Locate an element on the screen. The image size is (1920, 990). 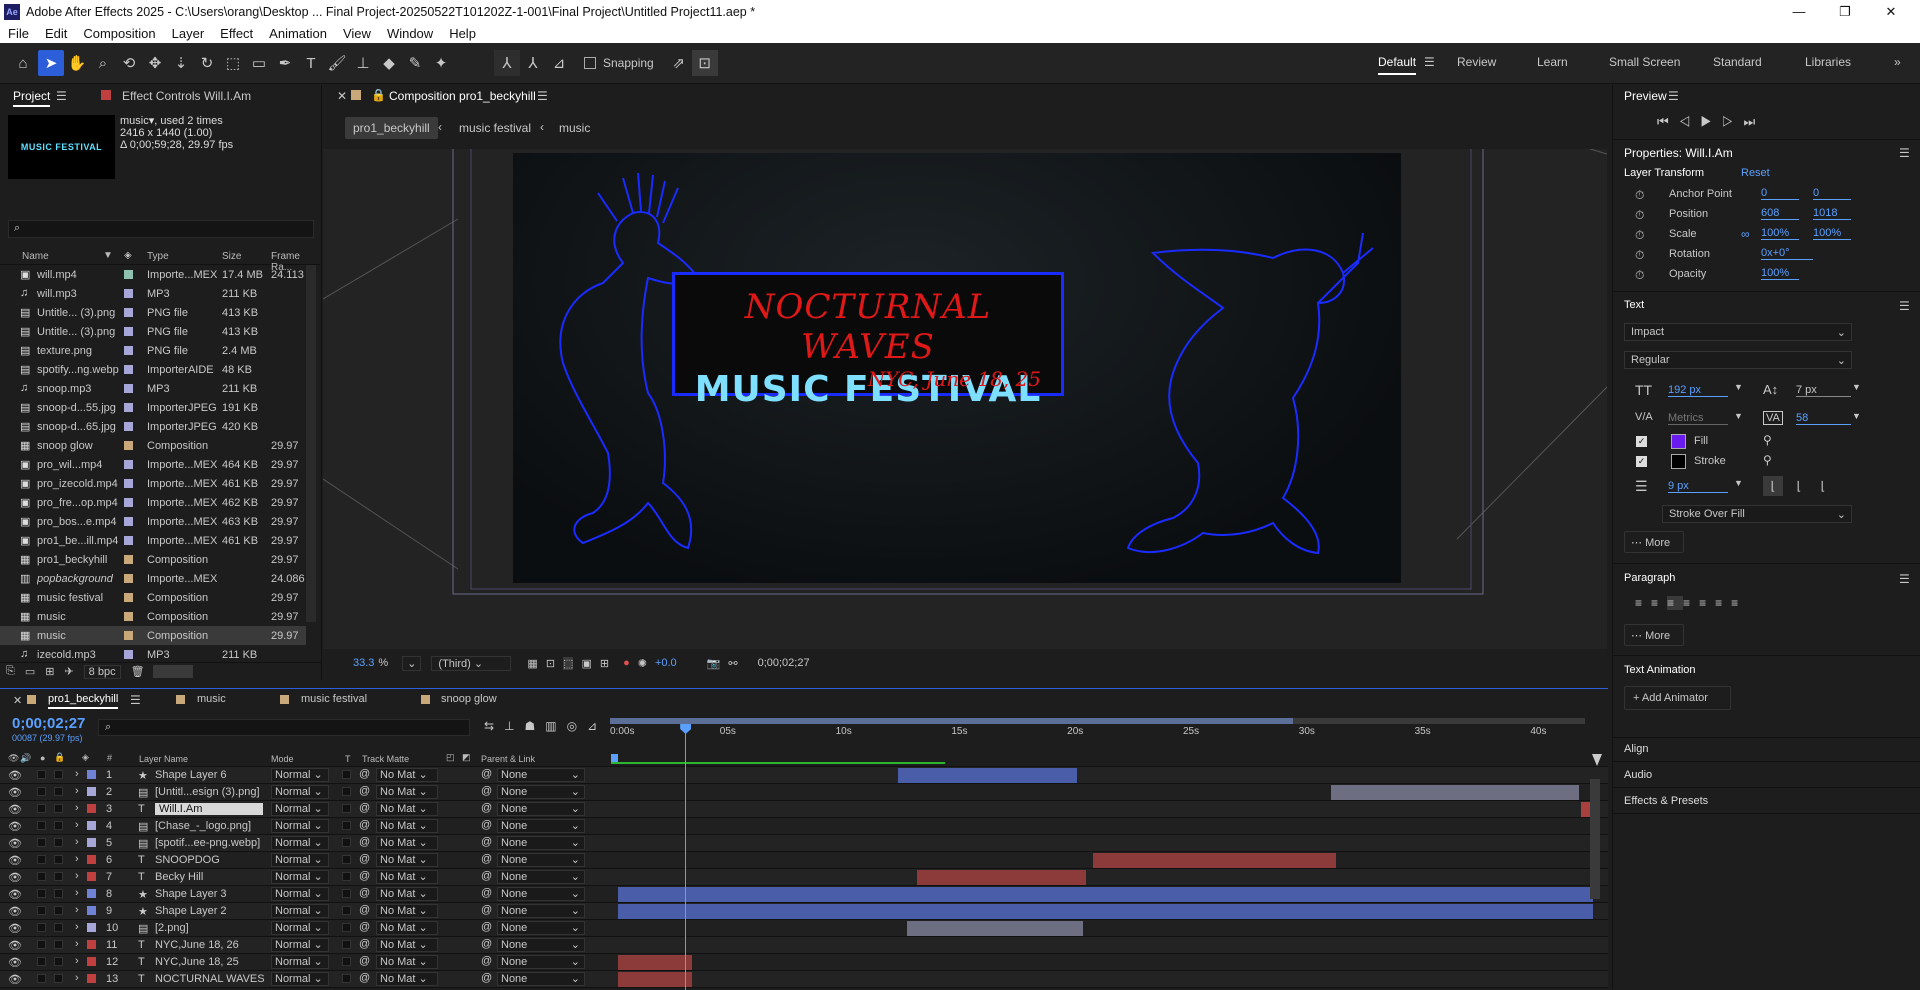
audio-switch-icon: 🔊 is located at coordinates (25, 758).